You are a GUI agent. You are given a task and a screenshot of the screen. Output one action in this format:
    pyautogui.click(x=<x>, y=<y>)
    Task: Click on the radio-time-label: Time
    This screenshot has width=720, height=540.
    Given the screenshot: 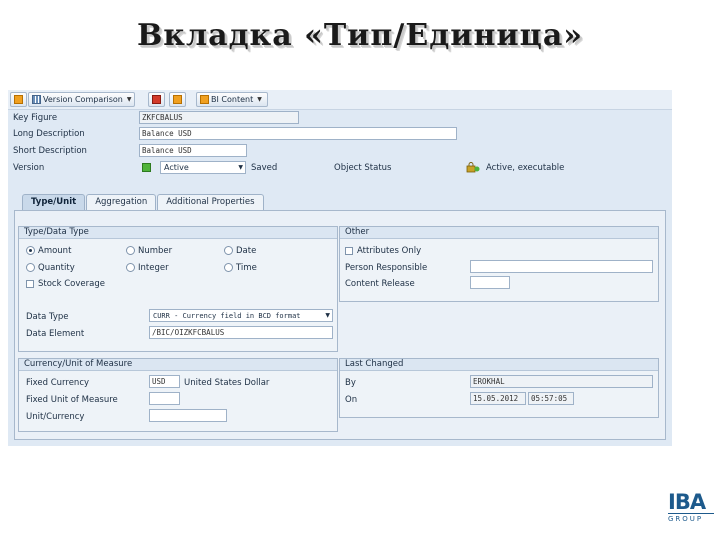 What is the action you would take?
    pyautogui.click(x=246, y=268)
    